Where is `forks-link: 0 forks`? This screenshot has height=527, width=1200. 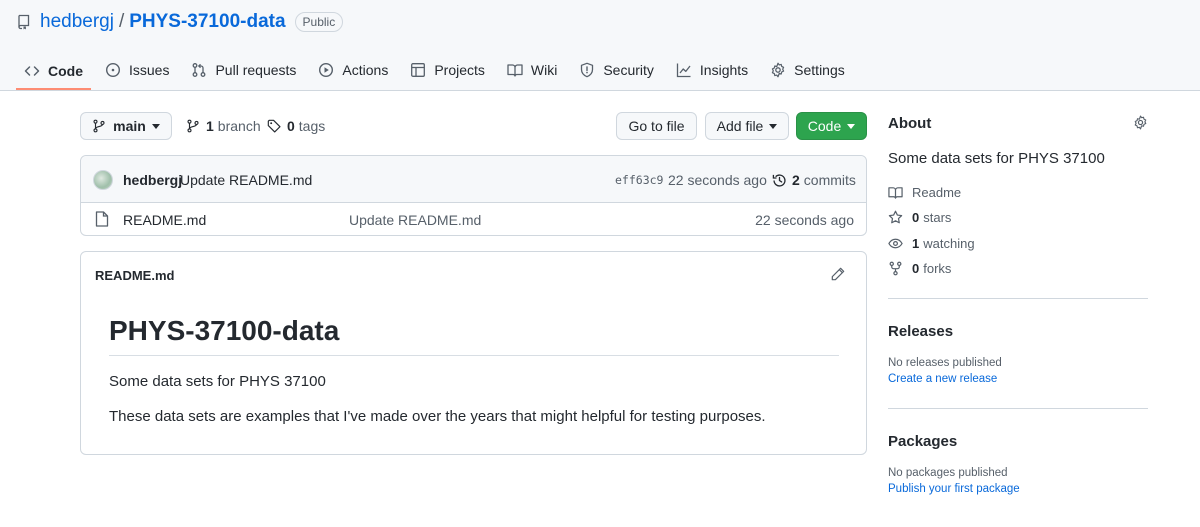
forks-link: 0 forks is located at coordinates (919, 268).